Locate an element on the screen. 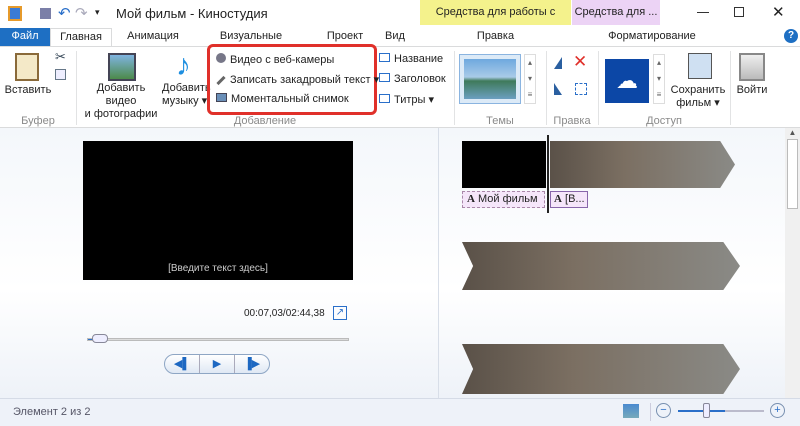  webcam-icon is located at coordinates (221, 58).